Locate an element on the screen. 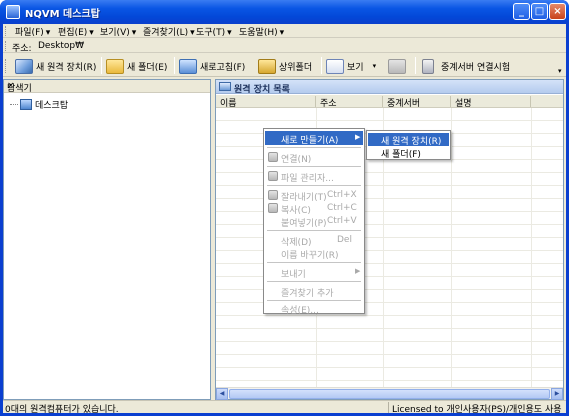 Image resolution: width=569 pixels, height=416 pixels. ctx-rename: 이름 바꾸기(R) is located at coordinates (314, 253).